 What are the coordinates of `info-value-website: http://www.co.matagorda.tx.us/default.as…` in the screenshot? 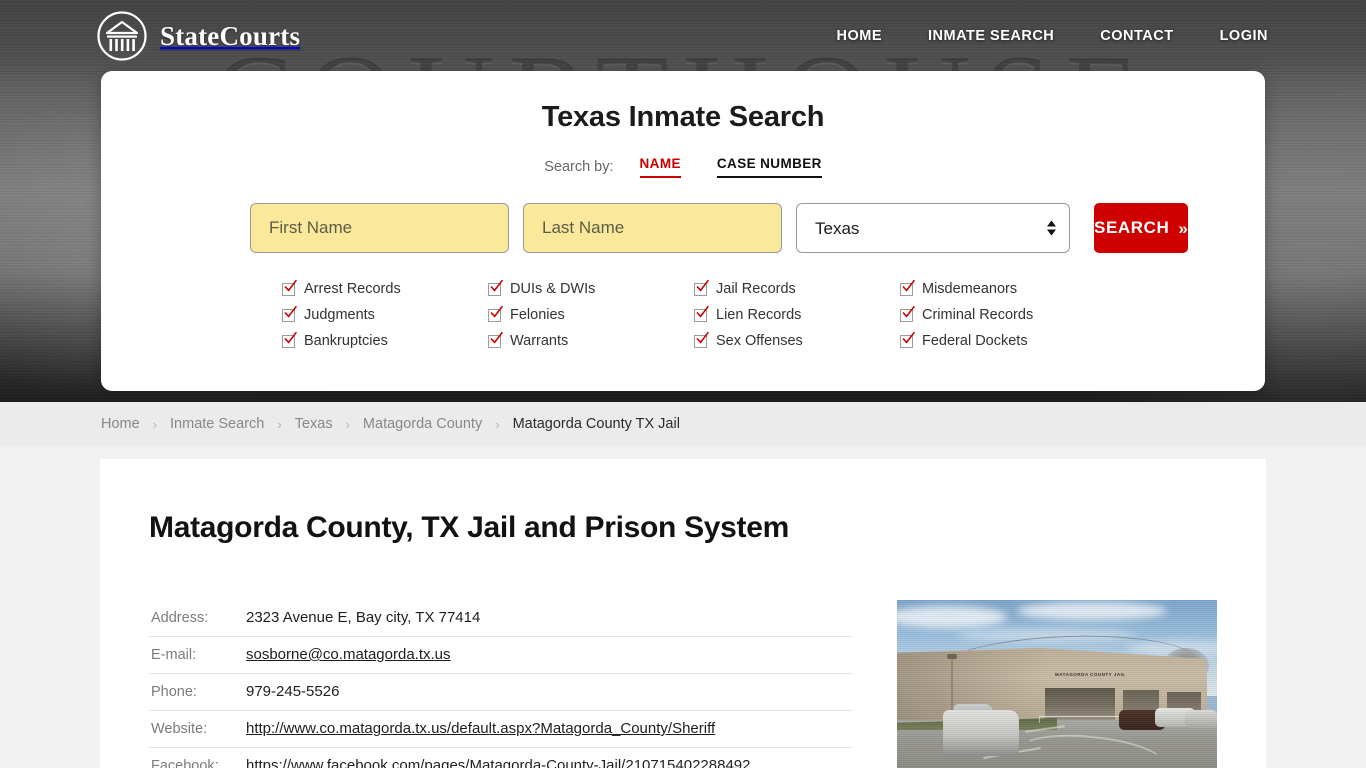 It's located at (480, 728).